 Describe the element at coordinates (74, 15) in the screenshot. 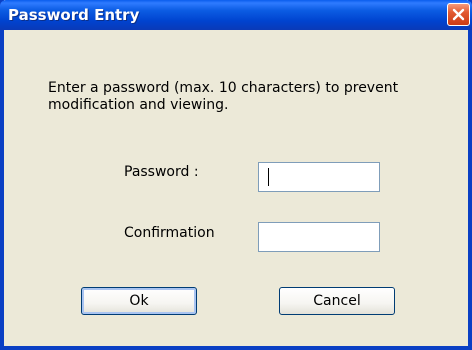

I see `dialog-title: Password Entry` at that location.